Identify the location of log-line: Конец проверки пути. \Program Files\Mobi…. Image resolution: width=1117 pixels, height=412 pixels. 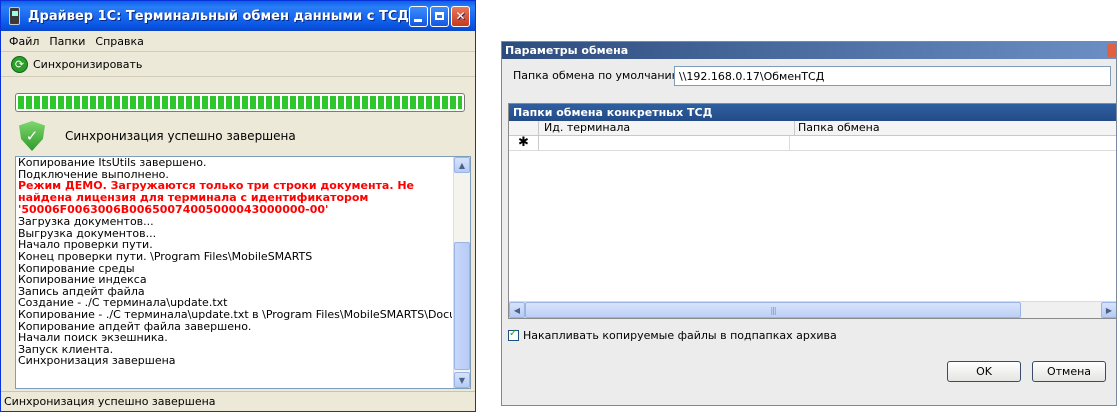
(165, 256).